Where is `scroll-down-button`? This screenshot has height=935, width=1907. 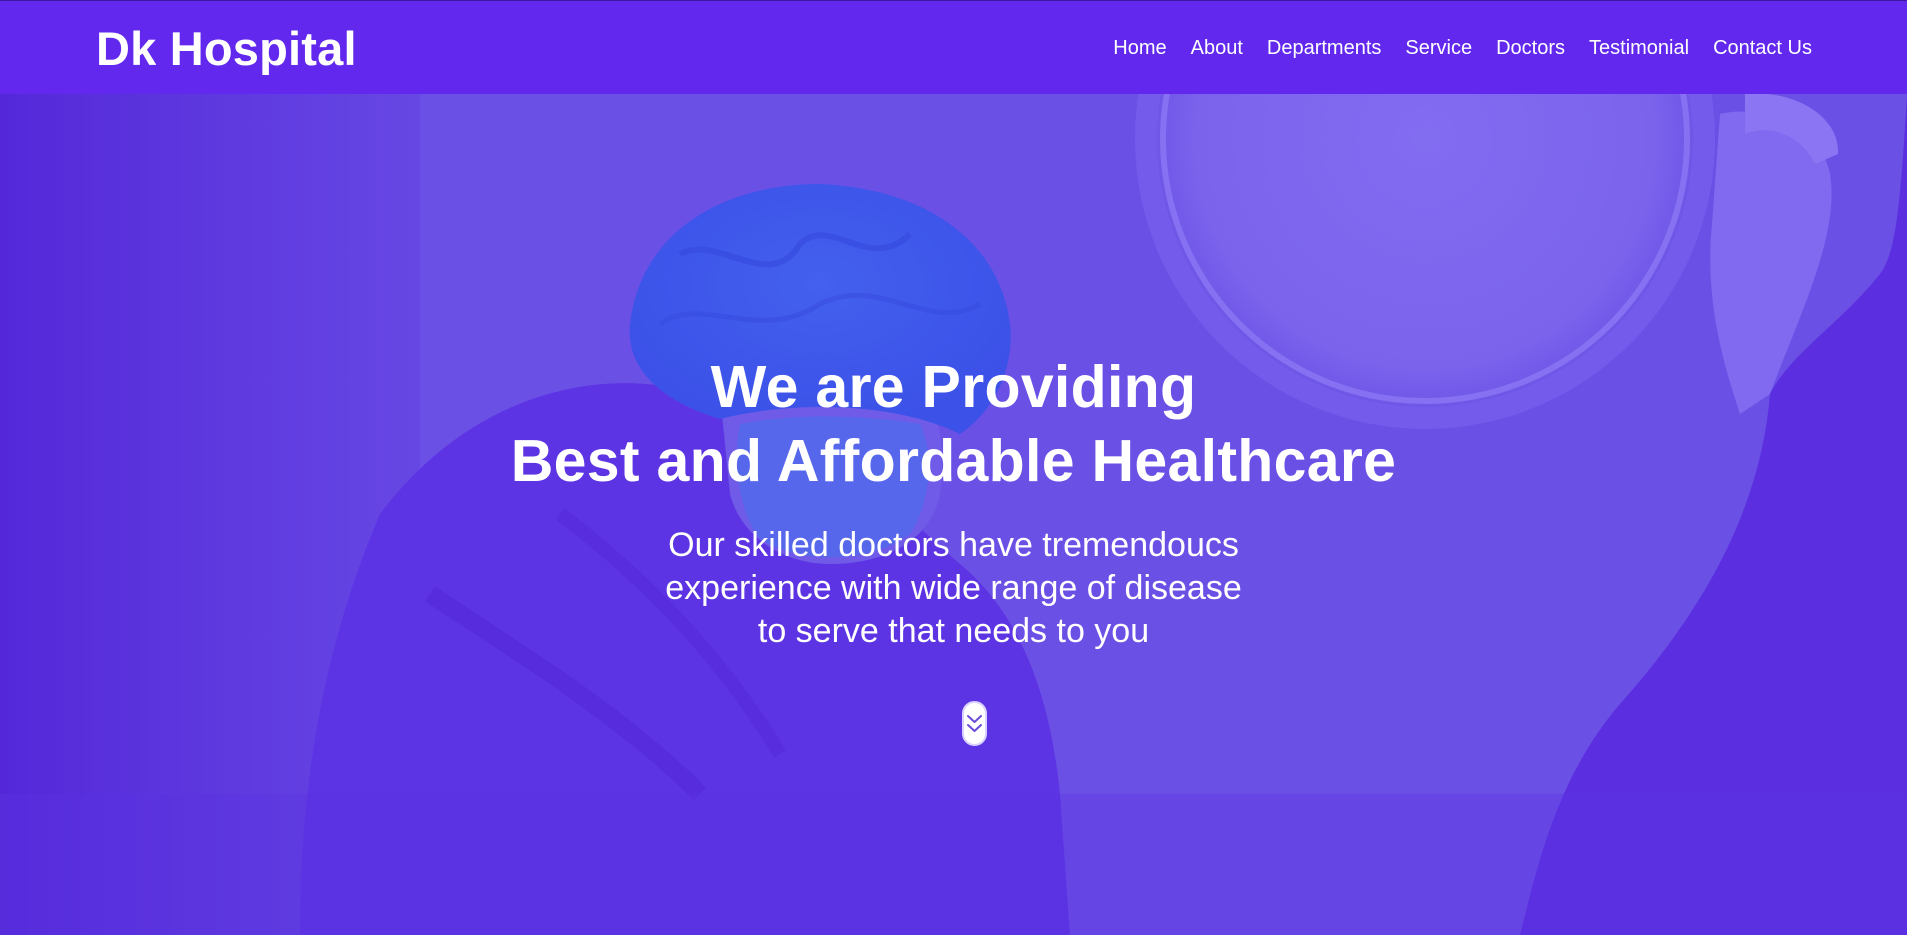 scroll-down-button is located at coordinates (974, 723).